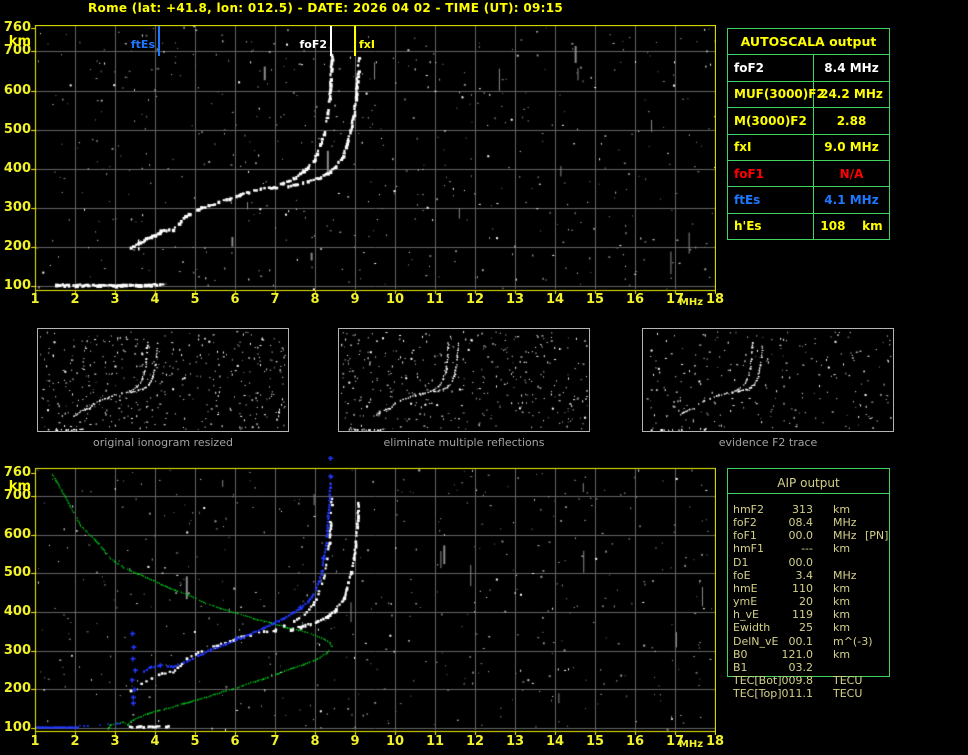 This screenshot has width=968, height=755. Describe the element at coordinates (822, 601) in the screenshot. I see `aip-row: ymE 20 km` at that location.